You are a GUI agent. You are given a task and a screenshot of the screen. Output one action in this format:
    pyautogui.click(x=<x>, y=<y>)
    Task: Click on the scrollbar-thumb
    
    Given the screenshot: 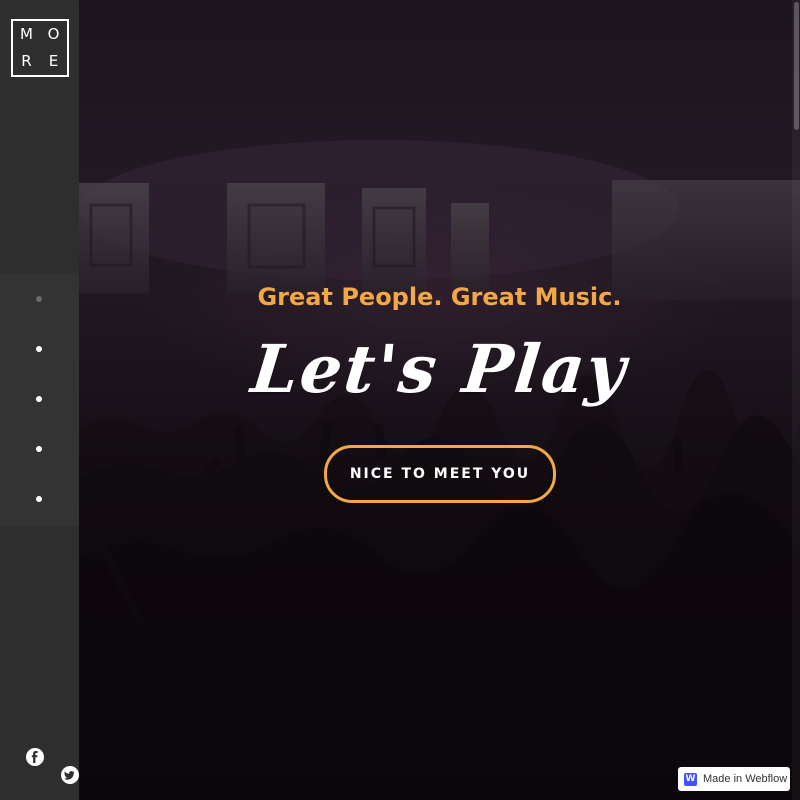 What is the action you would take?
    pyautogui.click(x=796, y=66)
    